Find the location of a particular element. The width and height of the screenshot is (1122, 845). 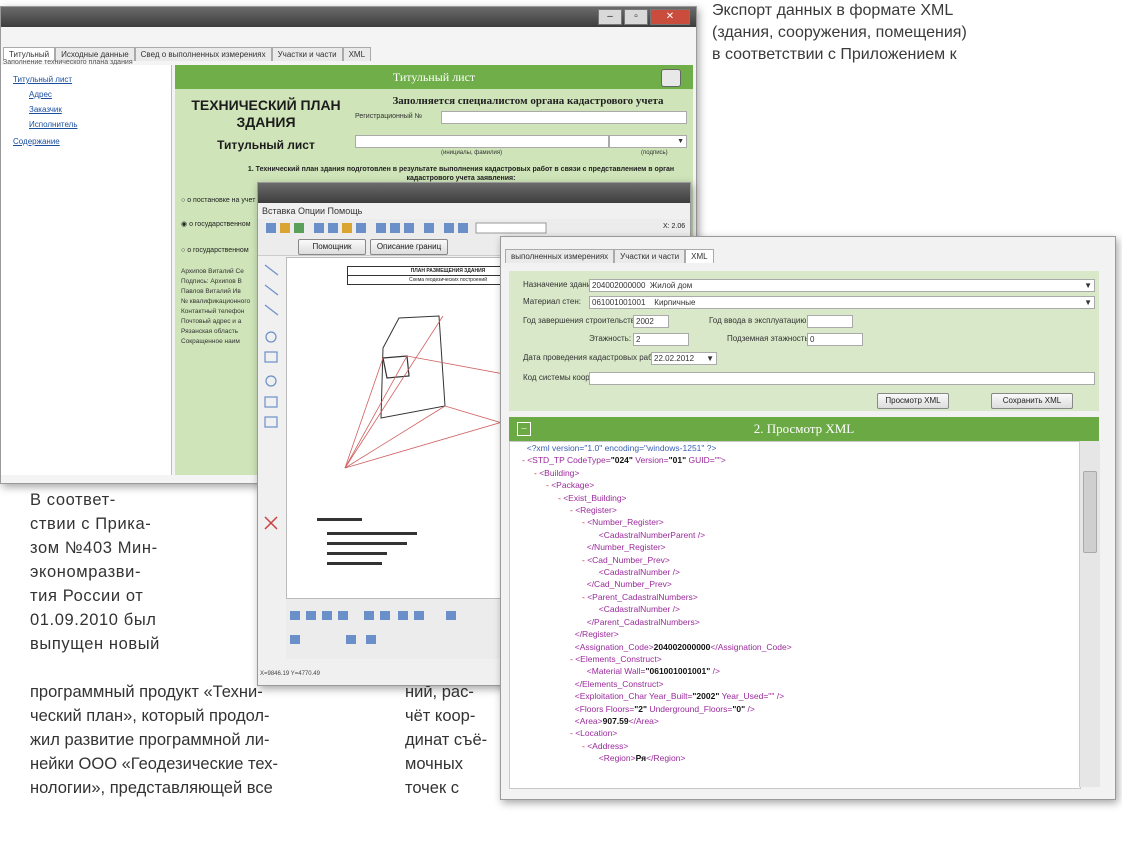

doc-subtitle: Титульный лист is located at coordinates (266, 145).